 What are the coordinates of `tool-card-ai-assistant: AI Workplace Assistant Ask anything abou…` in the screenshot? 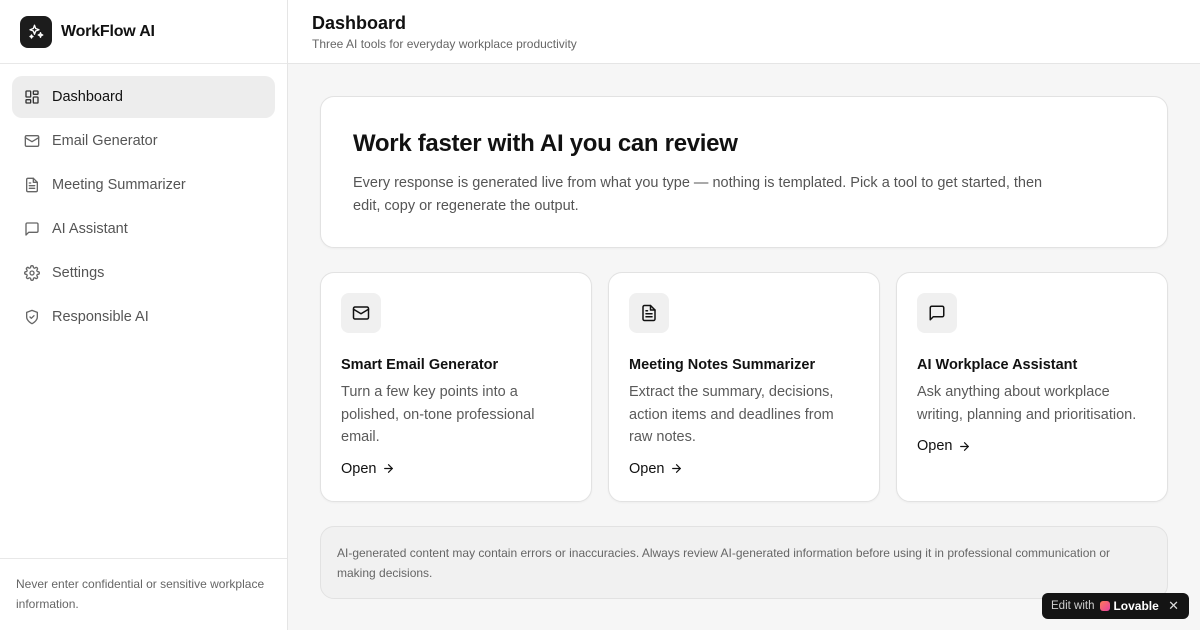 It's located at (1032, 387).